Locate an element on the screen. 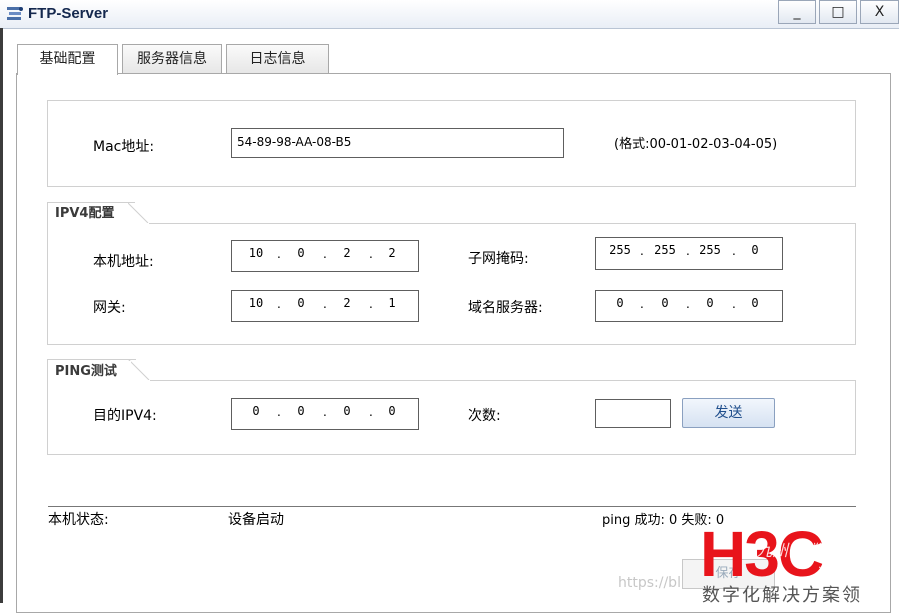 The width and height of the screenshot is (899, 613). local-address-label: 本机地址: is located at coordinates (123, 262).